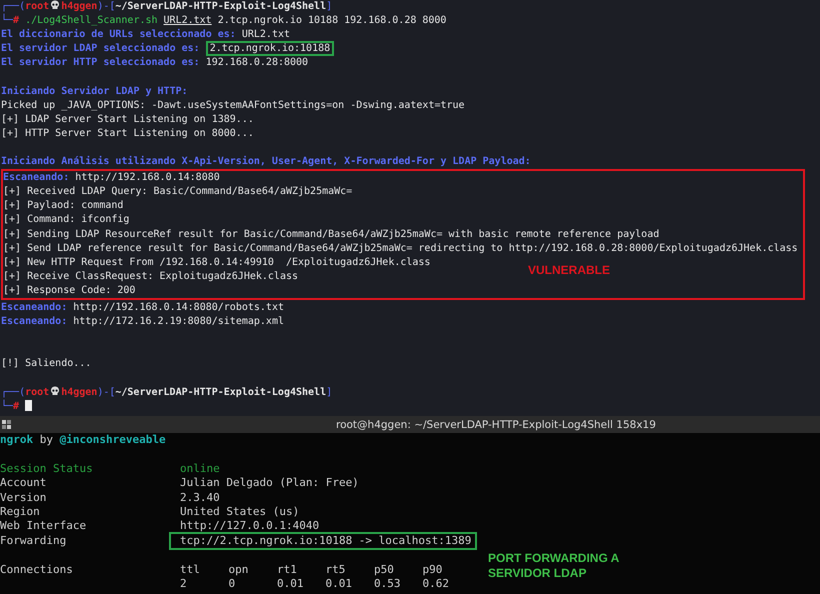 The height and width of the screenshot is (594, 820). What do you see at coordinates (287, 569) in the screenshot?
I see `column-header: rt1` at bounding box center [287, 569].